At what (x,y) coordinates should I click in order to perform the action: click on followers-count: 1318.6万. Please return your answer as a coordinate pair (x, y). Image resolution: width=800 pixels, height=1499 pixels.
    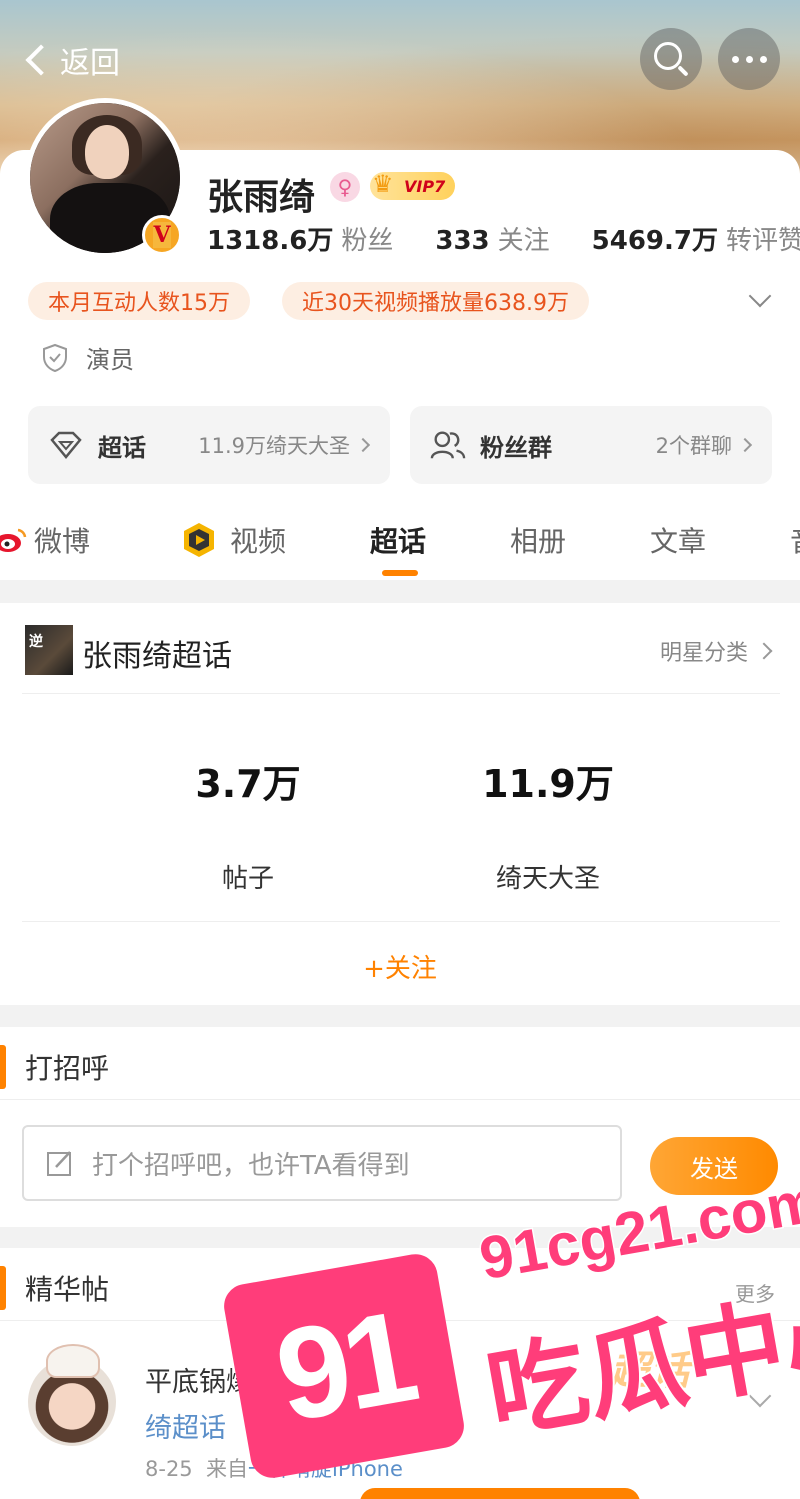
    Looking at the image, I should click on (270, 241).